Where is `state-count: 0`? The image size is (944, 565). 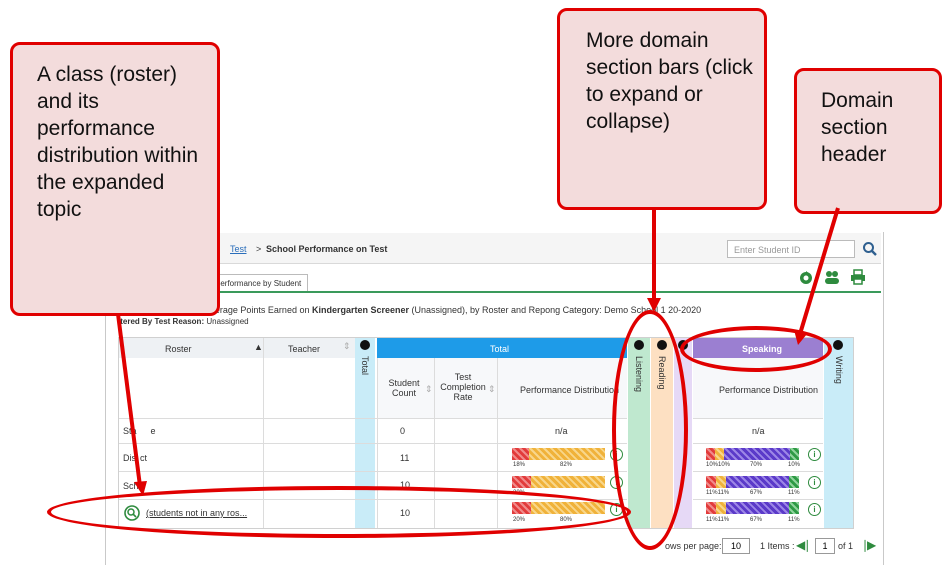
state-count: 0 is located at coordinates (403, 431).